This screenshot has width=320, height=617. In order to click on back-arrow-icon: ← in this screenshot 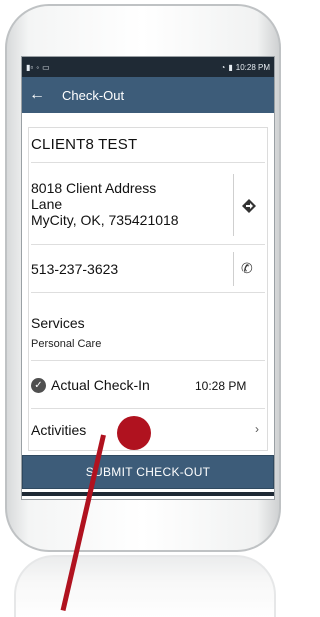, I will do `click(37, 95)`.